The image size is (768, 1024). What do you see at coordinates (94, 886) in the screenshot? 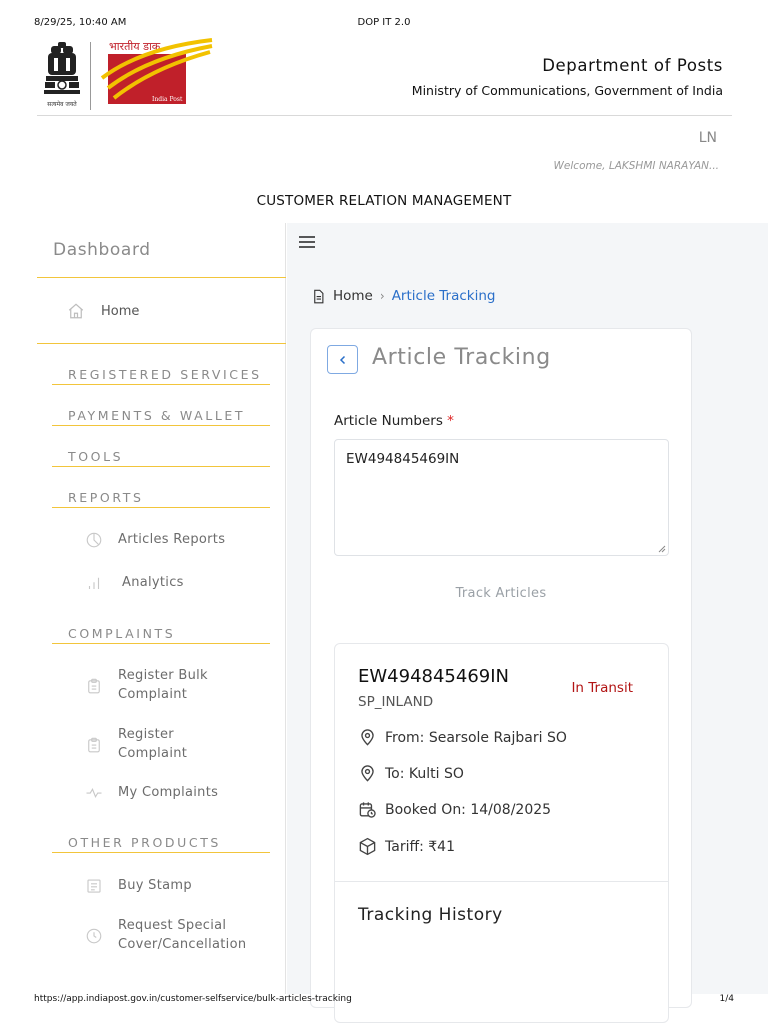
I see `stamp-icon` at bounding box center [94, 886].